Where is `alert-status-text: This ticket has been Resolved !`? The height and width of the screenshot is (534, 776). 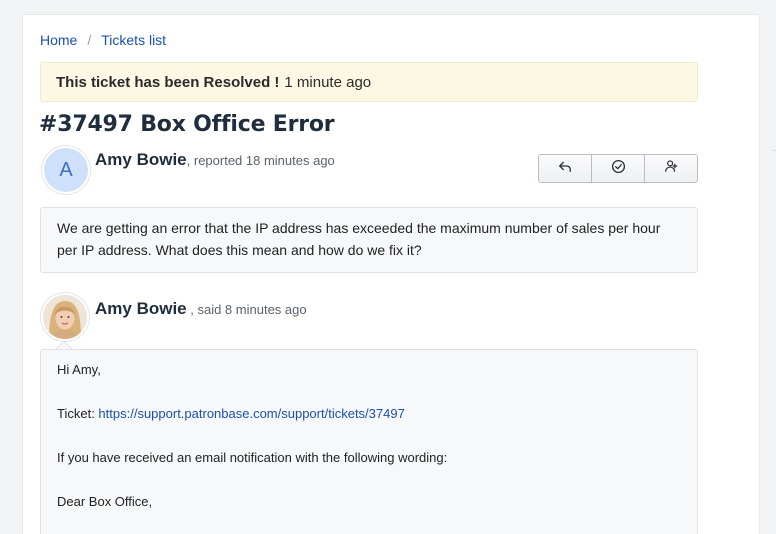
alert-status-text: This ticket has been Resolved ! is located at coordinates (168, 82).